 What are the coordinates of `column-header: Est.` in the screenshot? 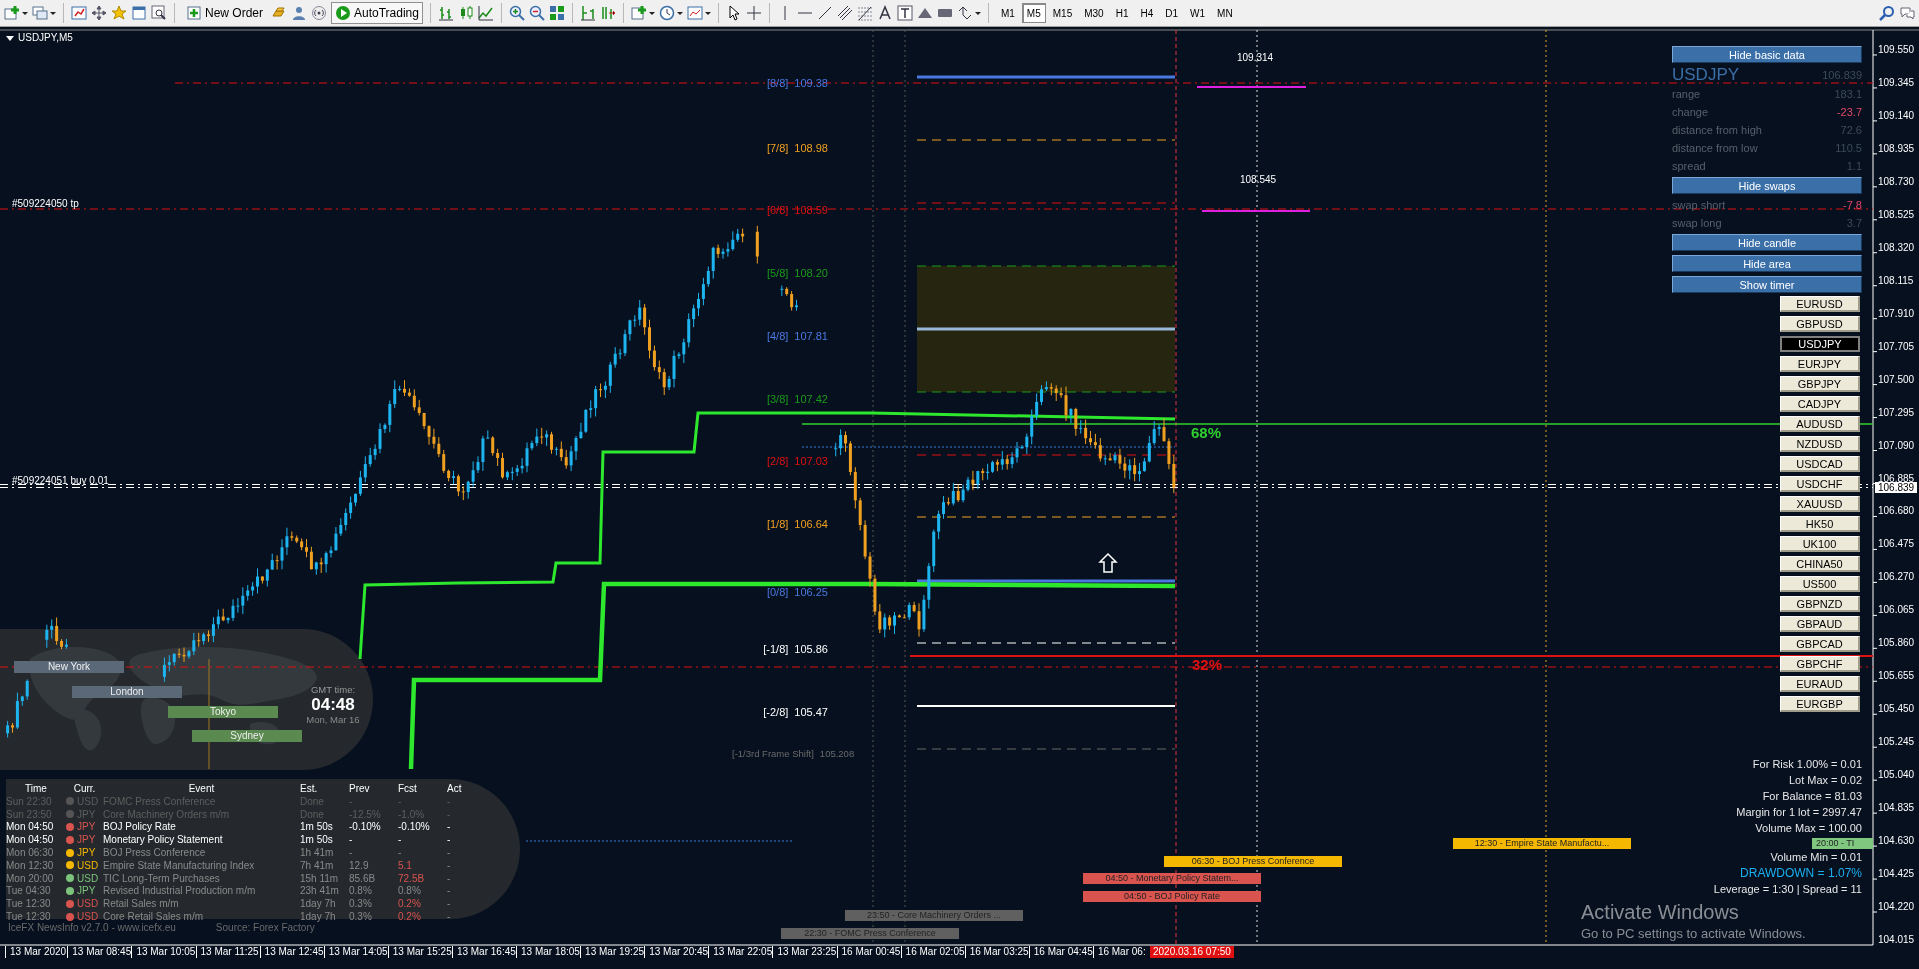 It's located at (309, 788).